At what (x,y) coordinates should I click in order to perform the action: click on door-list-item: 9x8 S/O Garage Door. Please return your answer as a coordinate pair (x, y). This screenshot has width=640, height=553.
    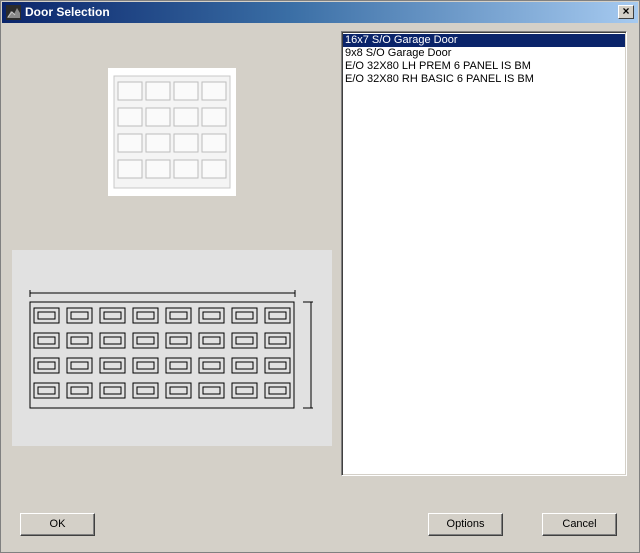
    Looking at the image, I should click on (484, 53).